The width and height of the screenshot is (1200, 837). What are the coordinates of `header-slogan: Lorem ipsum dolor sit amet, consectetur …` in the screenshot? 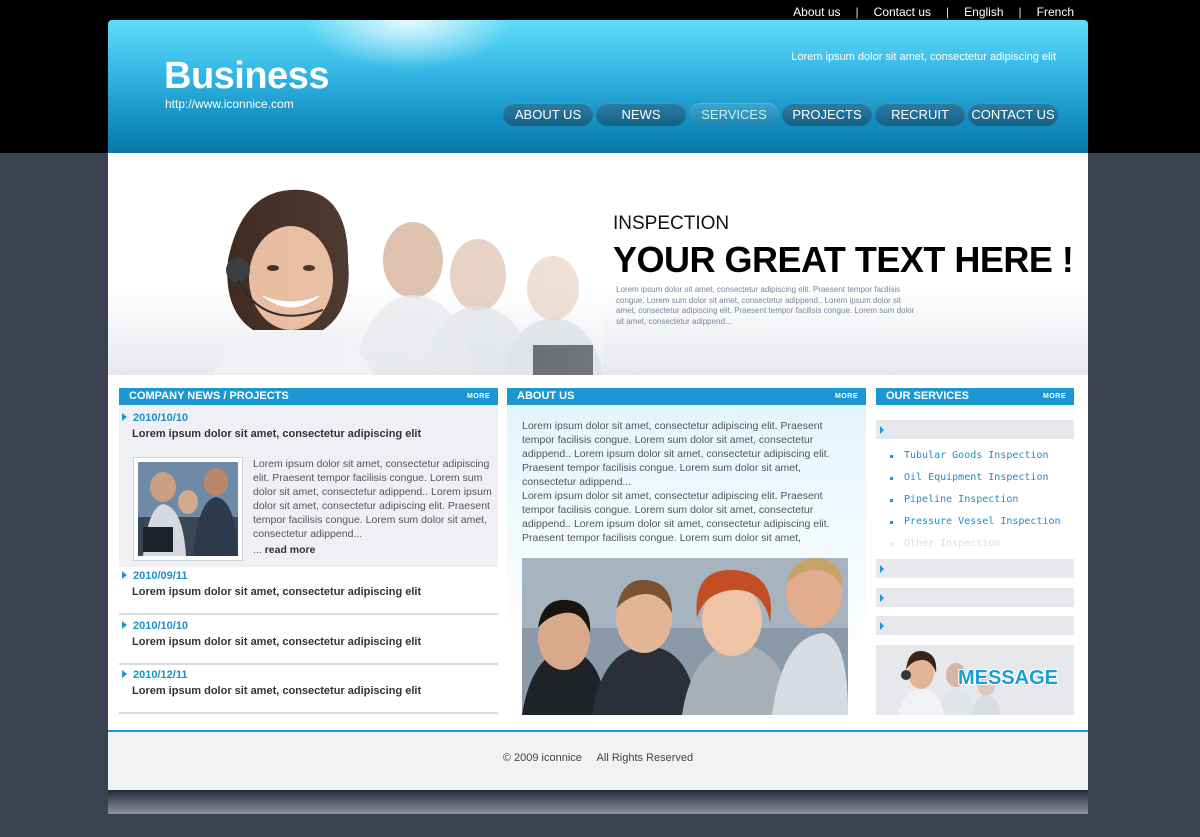 It's located at (923, 57).